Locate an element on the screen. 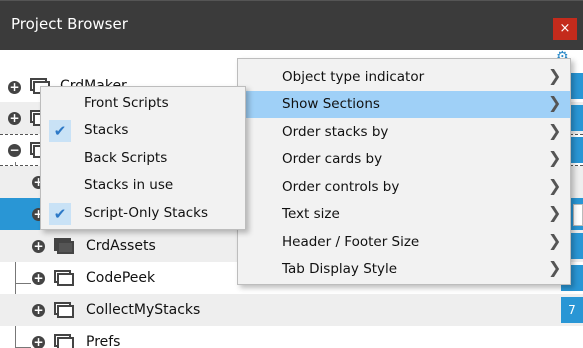 The height and width of the screenshot is (348, 583). window-title: Project Browser is located at coordinates (69, 24).